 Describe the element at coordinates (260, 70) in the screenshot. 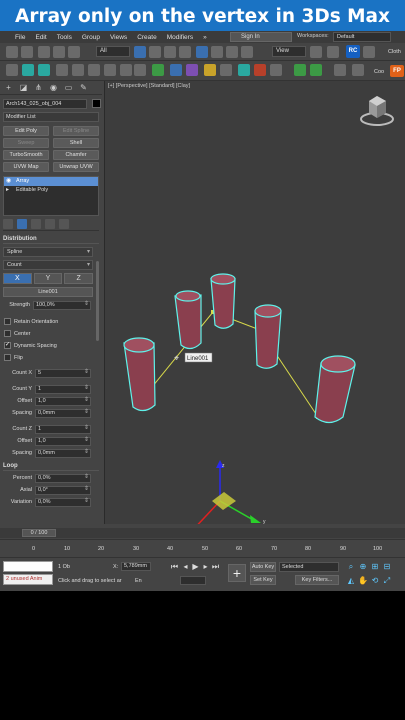

I see `render-production-icon` at that location.